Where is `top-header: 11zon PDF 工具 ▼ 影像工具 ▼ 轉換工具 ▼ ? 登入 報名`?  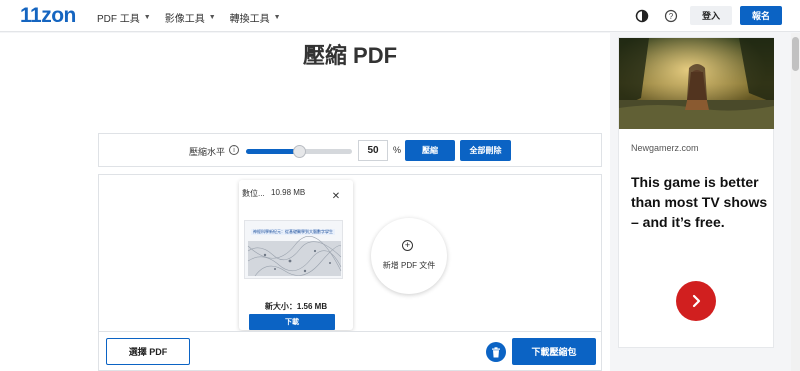 top-header: 11zon PDF 工具 ▼ 影像工具 ▼ 轉換工具 ▼ ? 登入 報名 is located at coordinates (400, 16).